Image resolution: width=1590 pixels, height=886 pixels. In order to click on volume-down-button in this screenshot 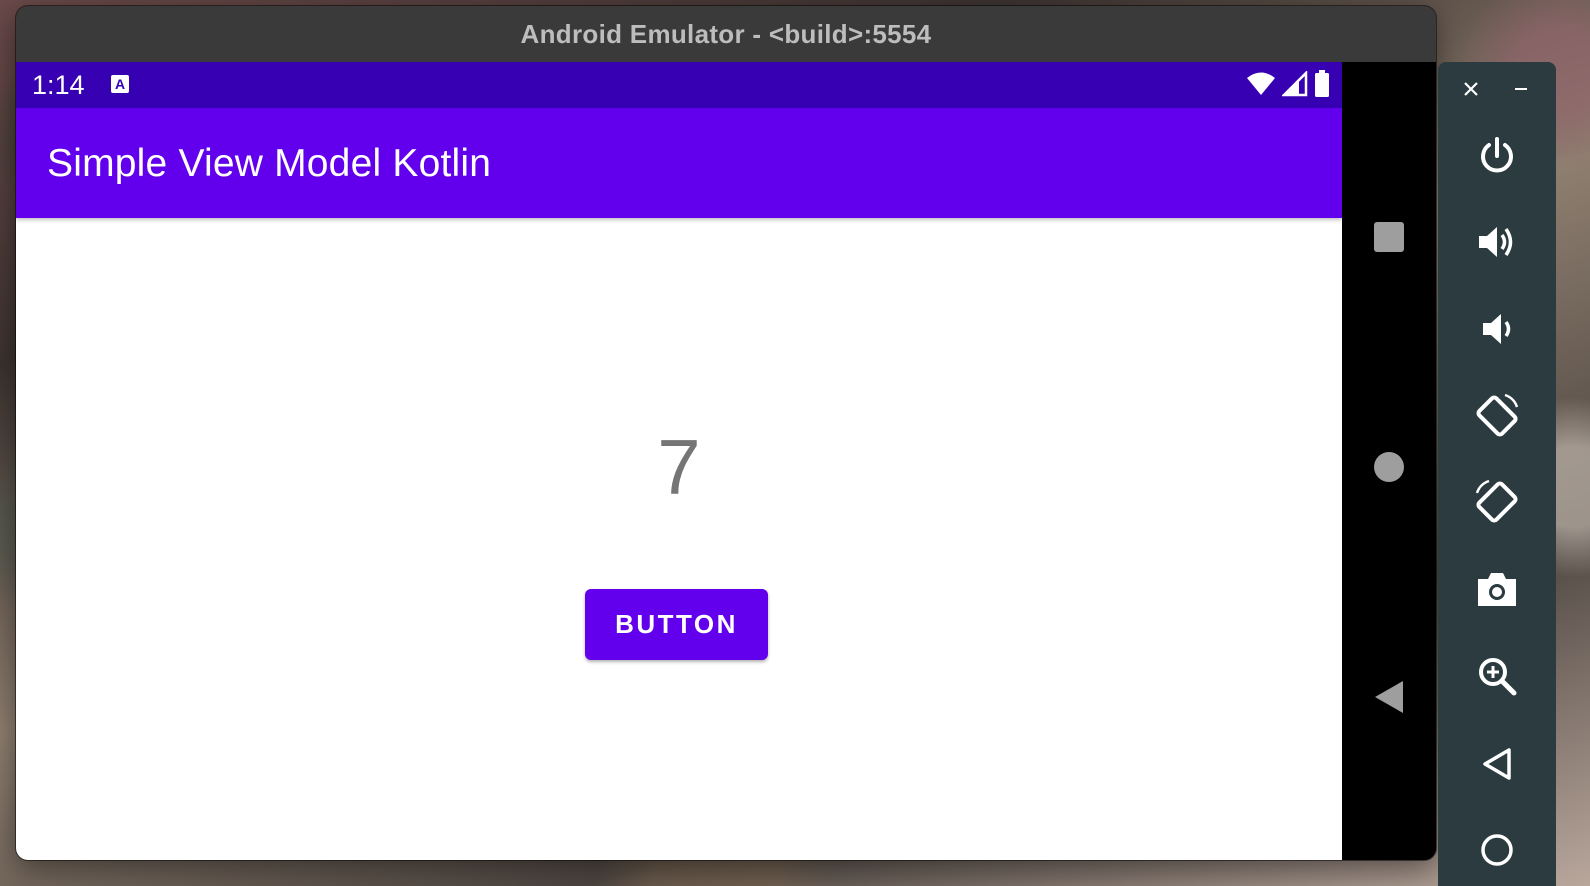, I will do `click(1497, 329)`.